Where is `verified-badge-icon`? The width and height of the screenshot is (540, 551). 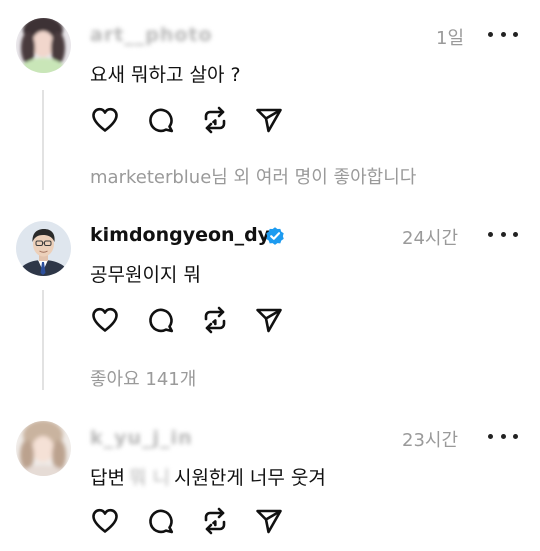 verified-badge-icon is located at coordinates (275, 236).